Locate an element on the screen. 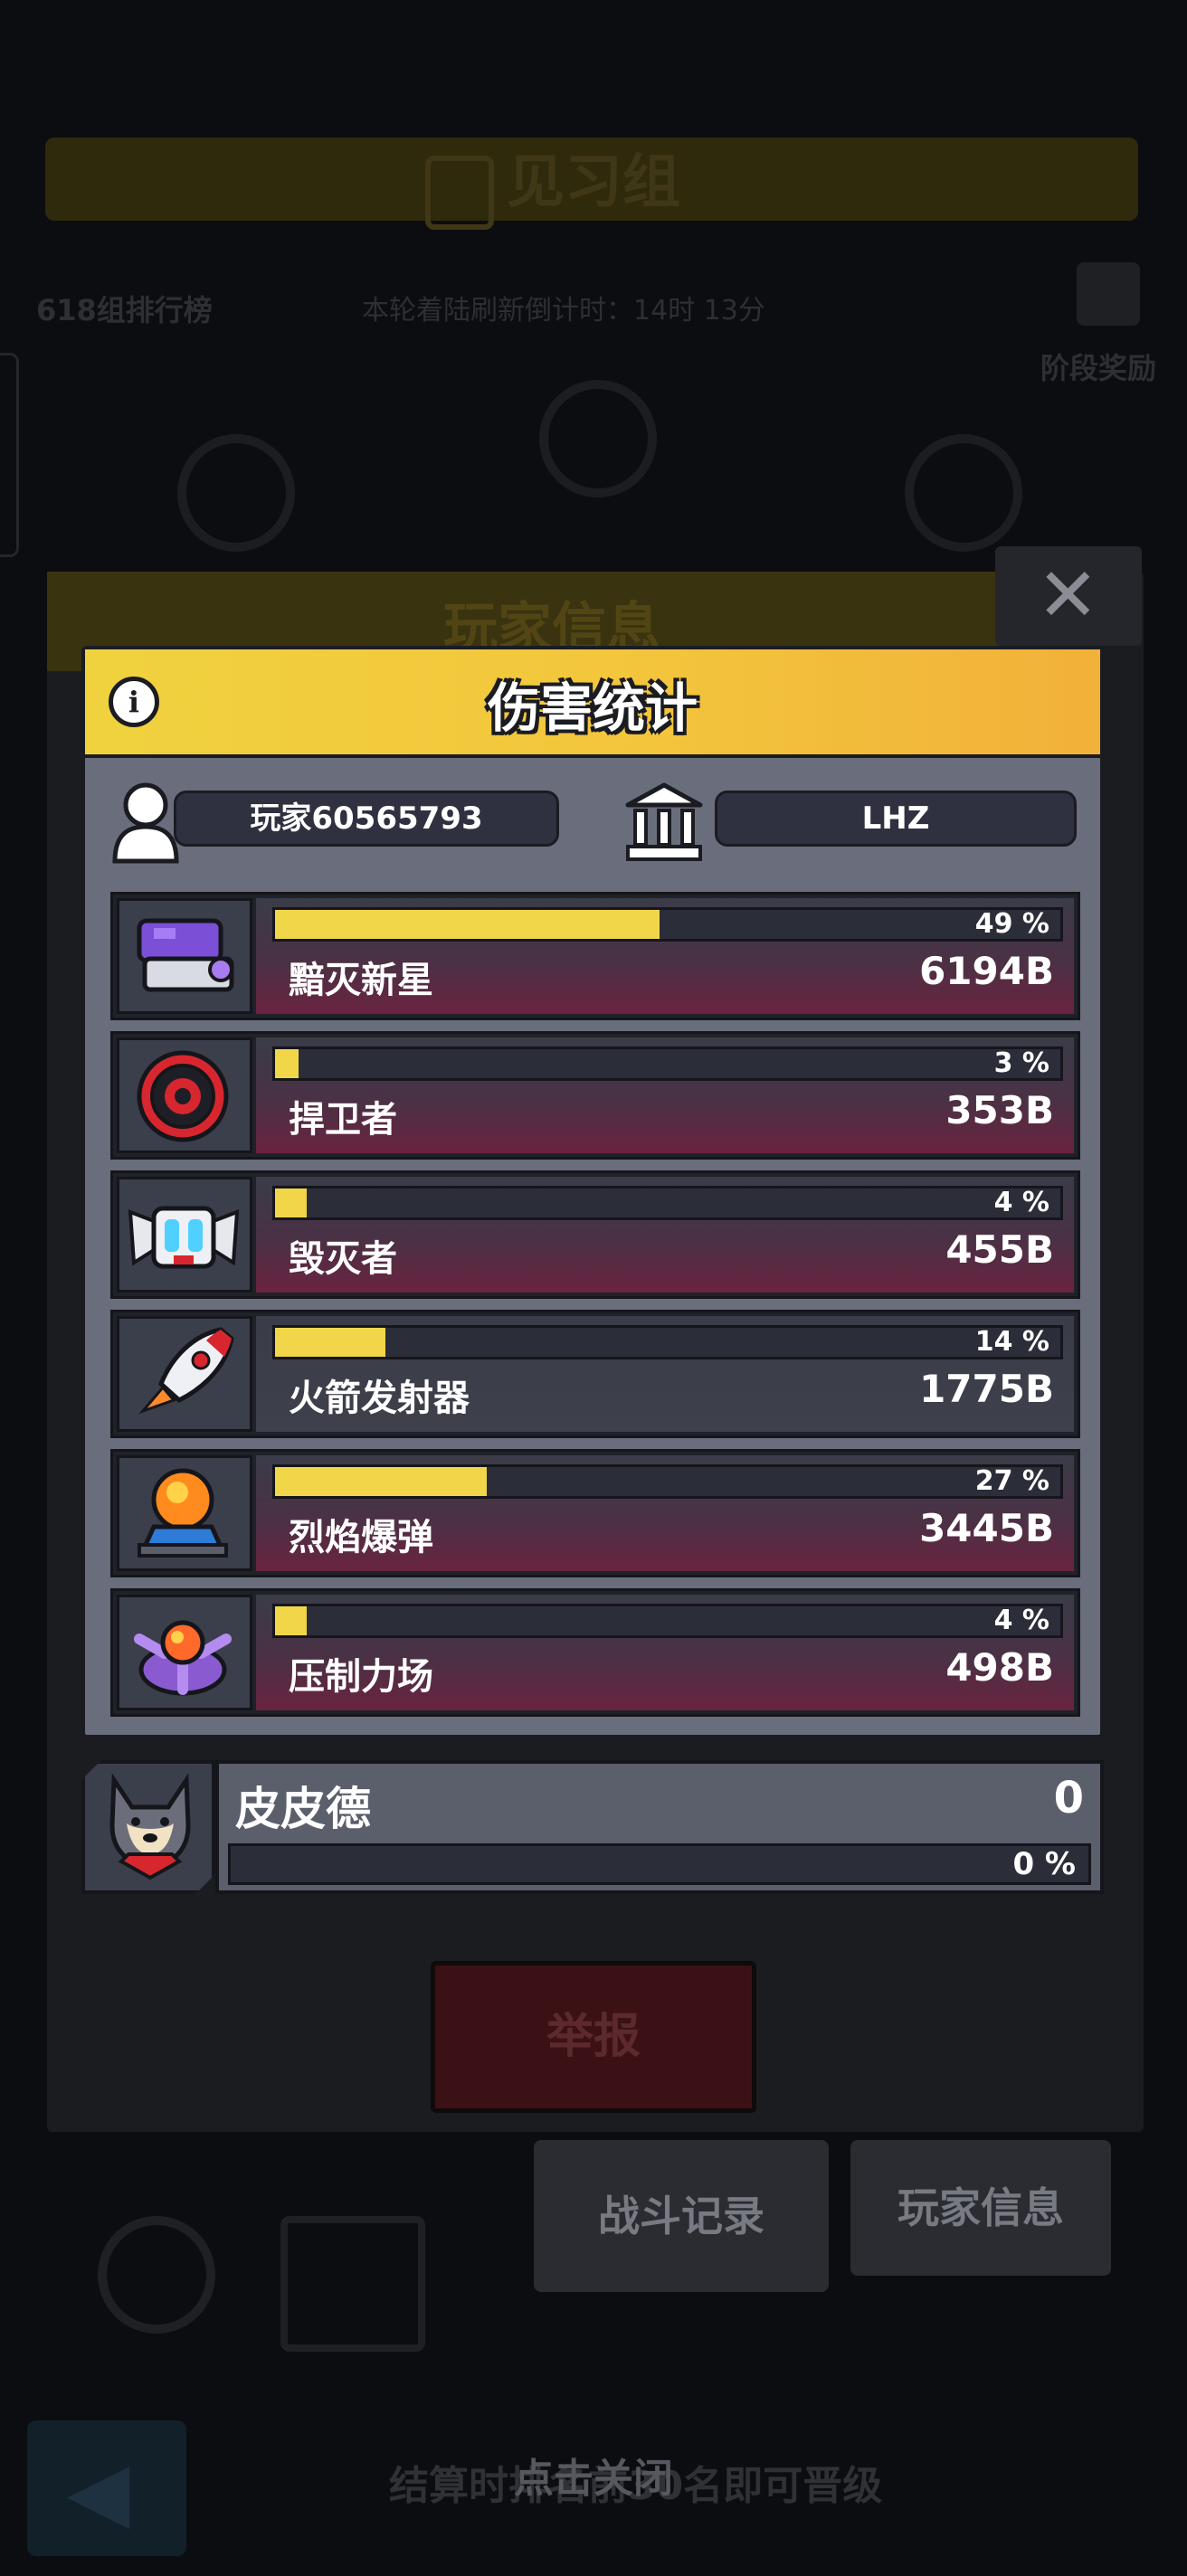  damage-percent: 3 % is located at coordinates (1021, 1063).